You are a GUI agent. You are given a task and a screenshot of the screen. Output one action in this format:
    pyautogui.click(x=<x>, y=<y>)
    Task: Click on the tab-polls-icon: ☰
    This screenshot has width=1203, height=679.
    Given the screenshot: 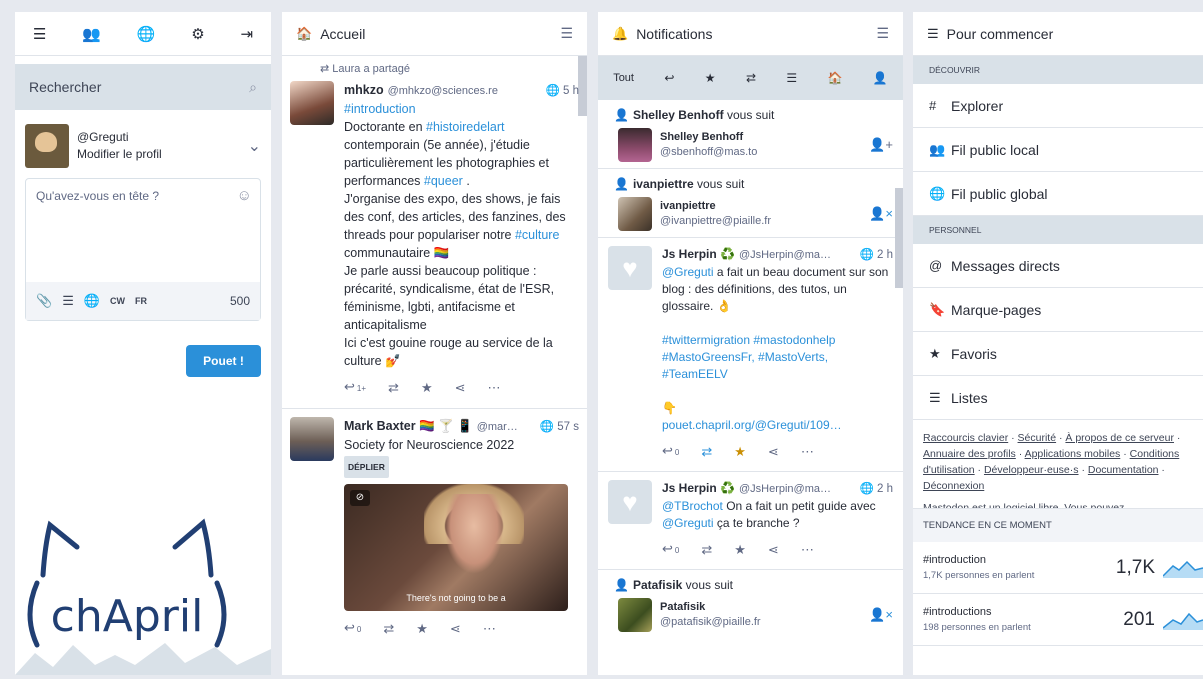 What is the action you would take?
    pyautogui.click(x=791, y=78)
    